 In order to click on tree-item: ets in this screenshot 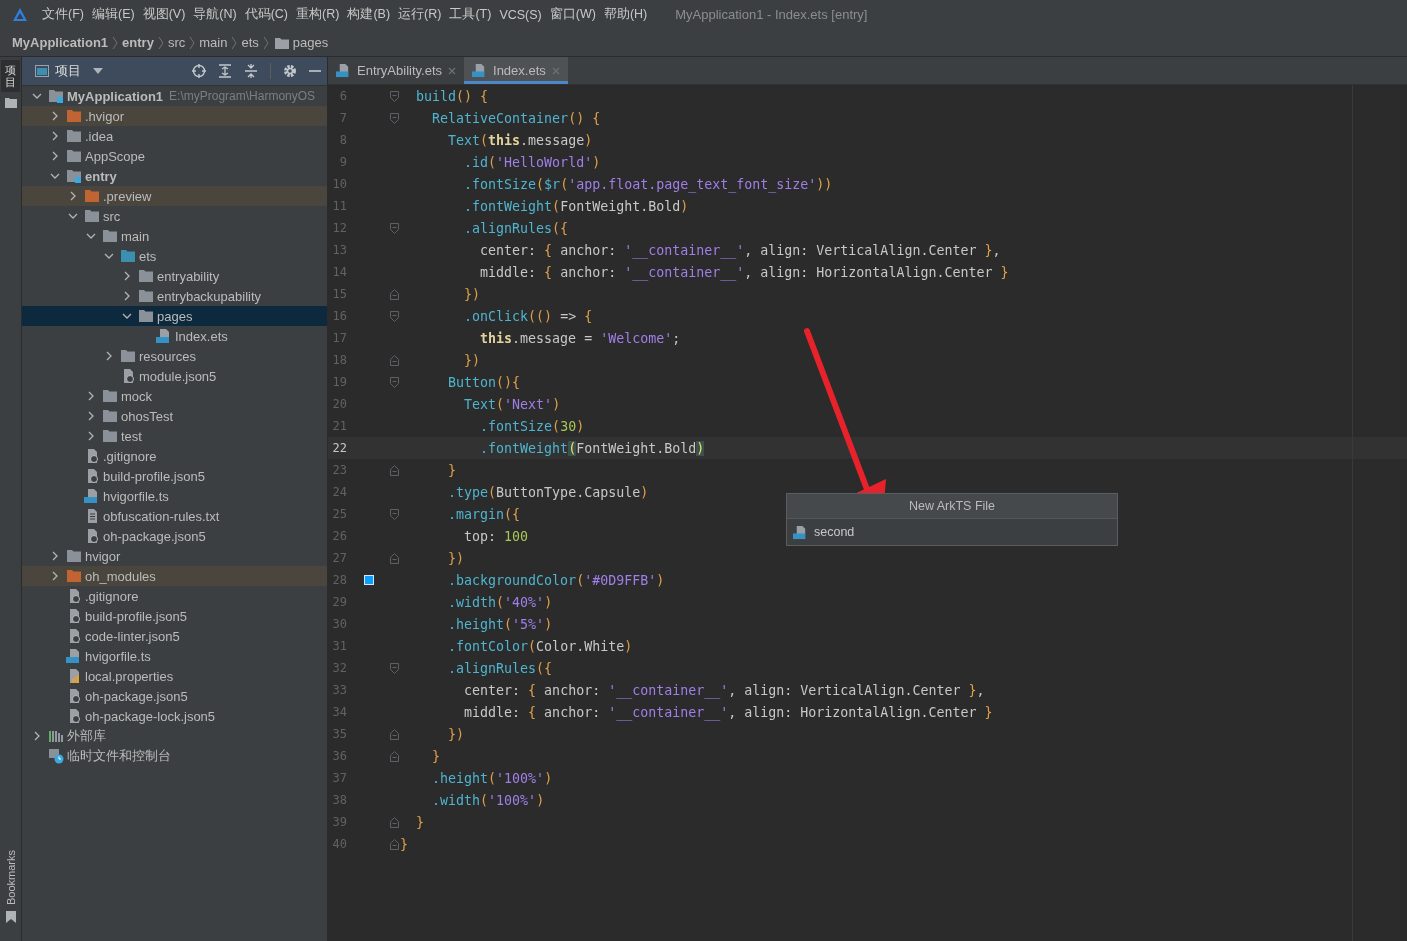, I will do `click(174, 256)`.